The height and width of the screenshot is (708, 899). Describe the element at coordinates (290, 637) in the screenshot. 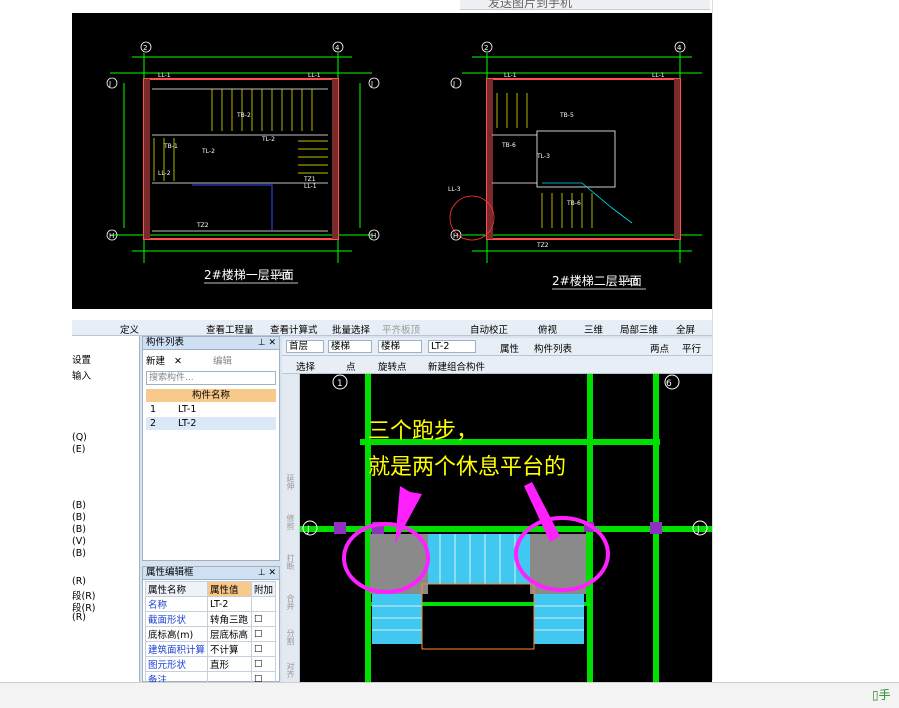

I see `split-tool: 分割` at that location.